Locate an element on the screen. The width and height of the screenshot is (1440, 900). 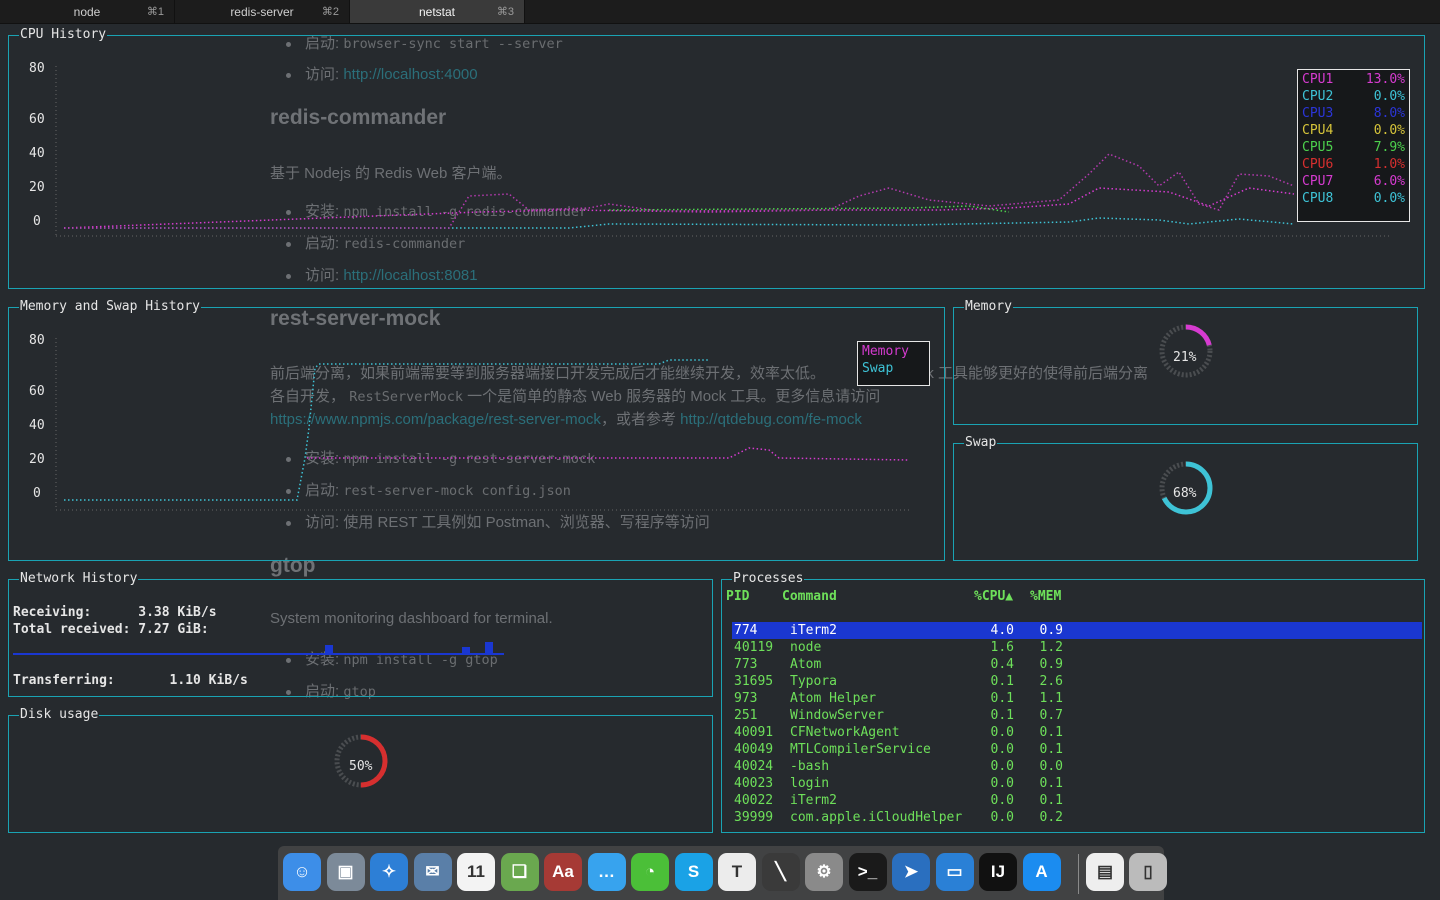
books-icon: ❏ is located at coordinates (519, 872).